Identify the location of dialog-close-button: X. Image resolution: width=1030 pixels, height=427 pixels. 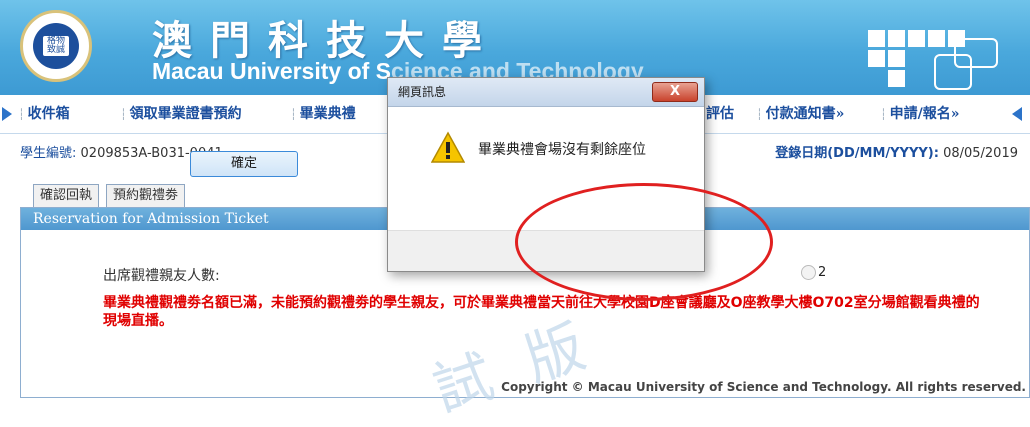
(675, 92).